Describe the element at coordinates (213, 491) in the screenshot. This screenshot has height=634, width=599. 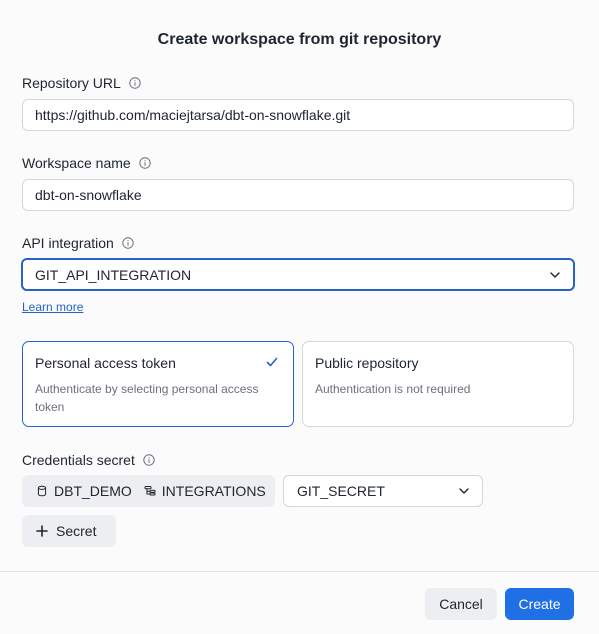
I see `schema-name: INTEGRATIONS` at that location.